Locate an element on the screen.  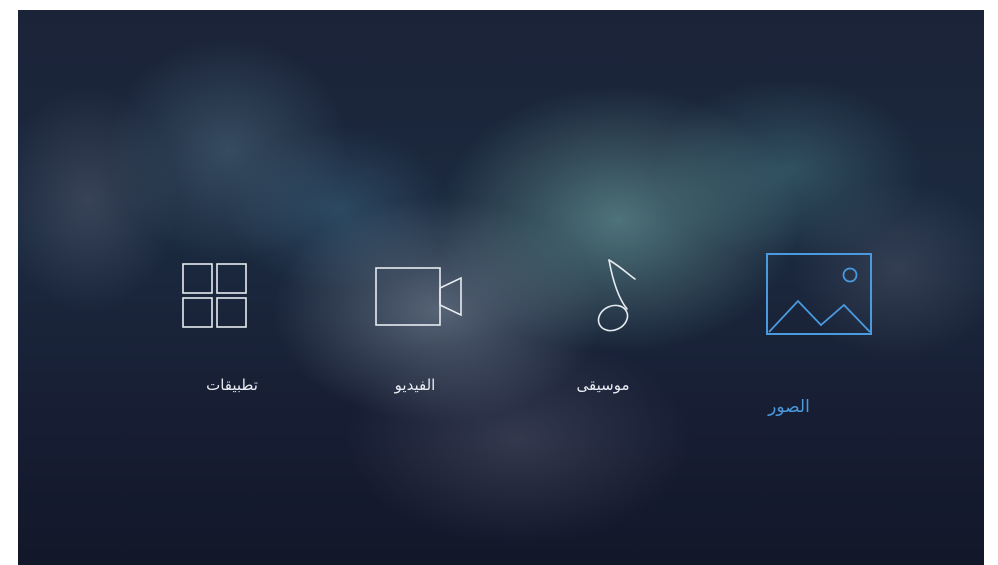
menu-label-video: الفيديو is located at coordinates (415, 385).